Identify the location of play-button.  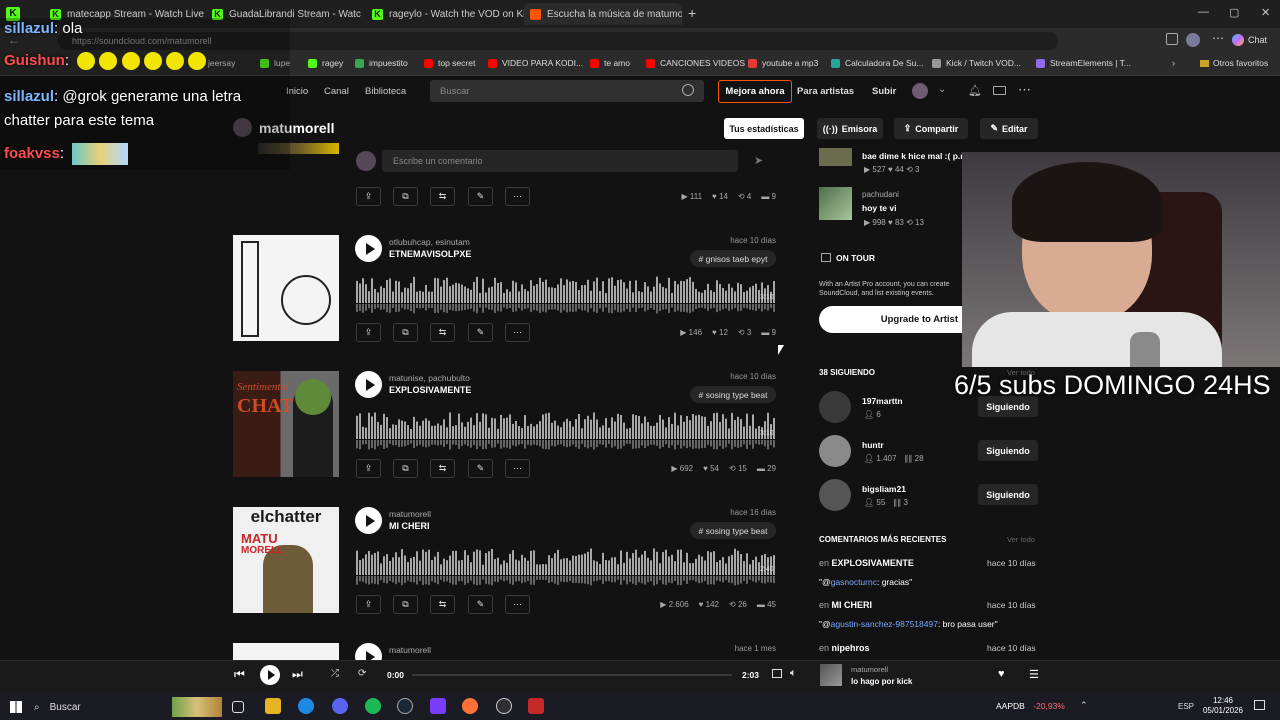
(270, 675).